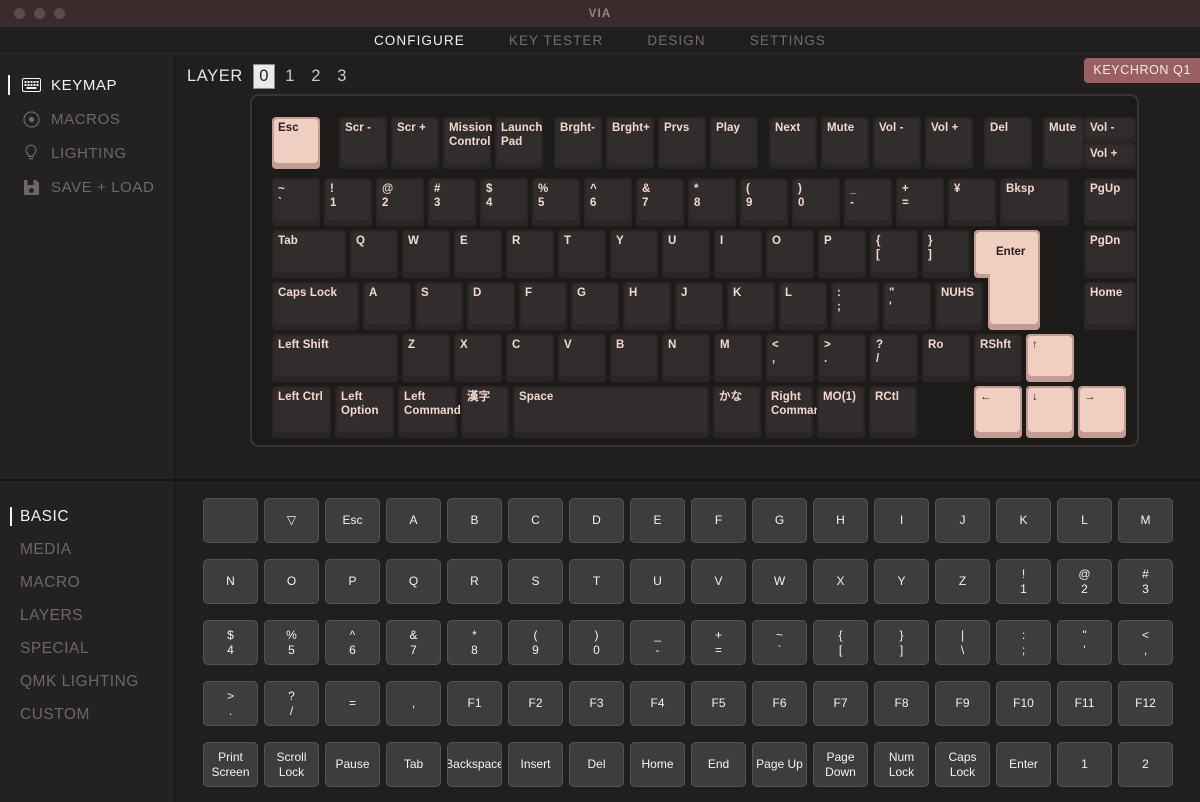 The image size is (1200, 802). I want to click on palette-key: F12, so click(1145, 703).